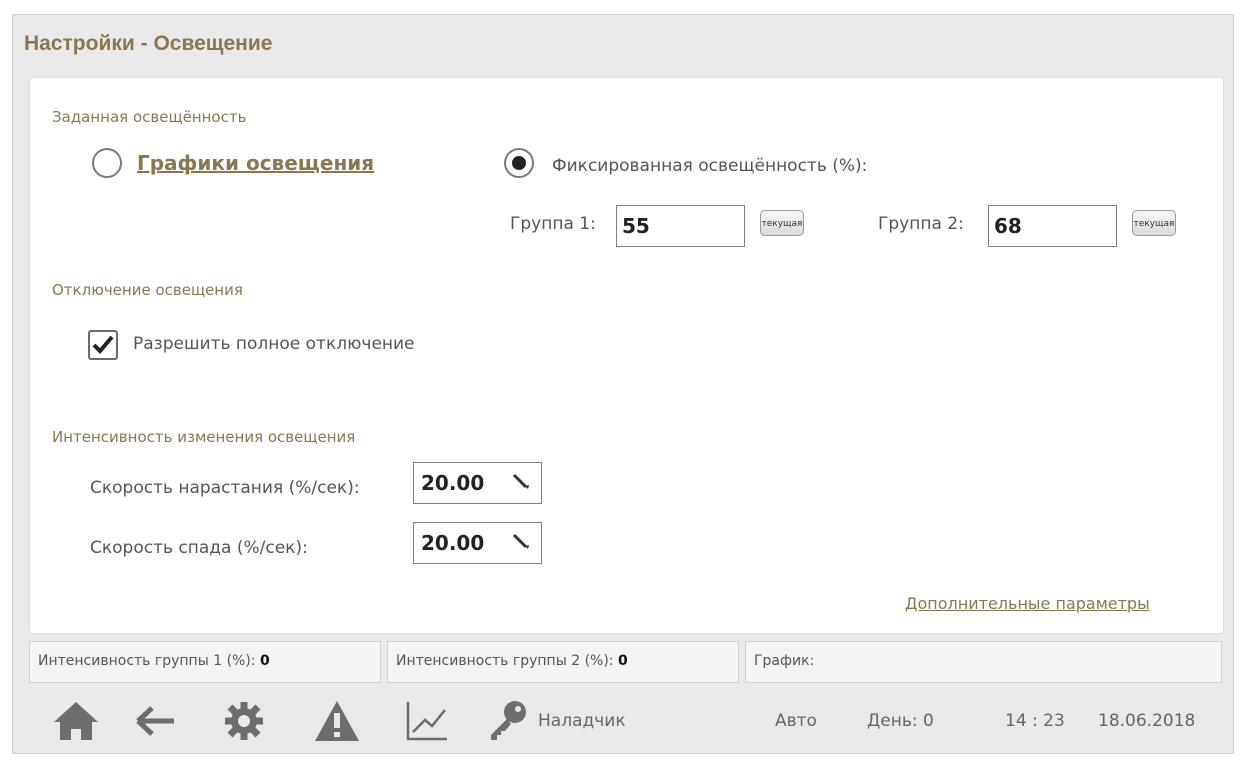 This screenshot has height=767, width=1247. I want to click on group1-current-button: текущая, so click(782, 223).